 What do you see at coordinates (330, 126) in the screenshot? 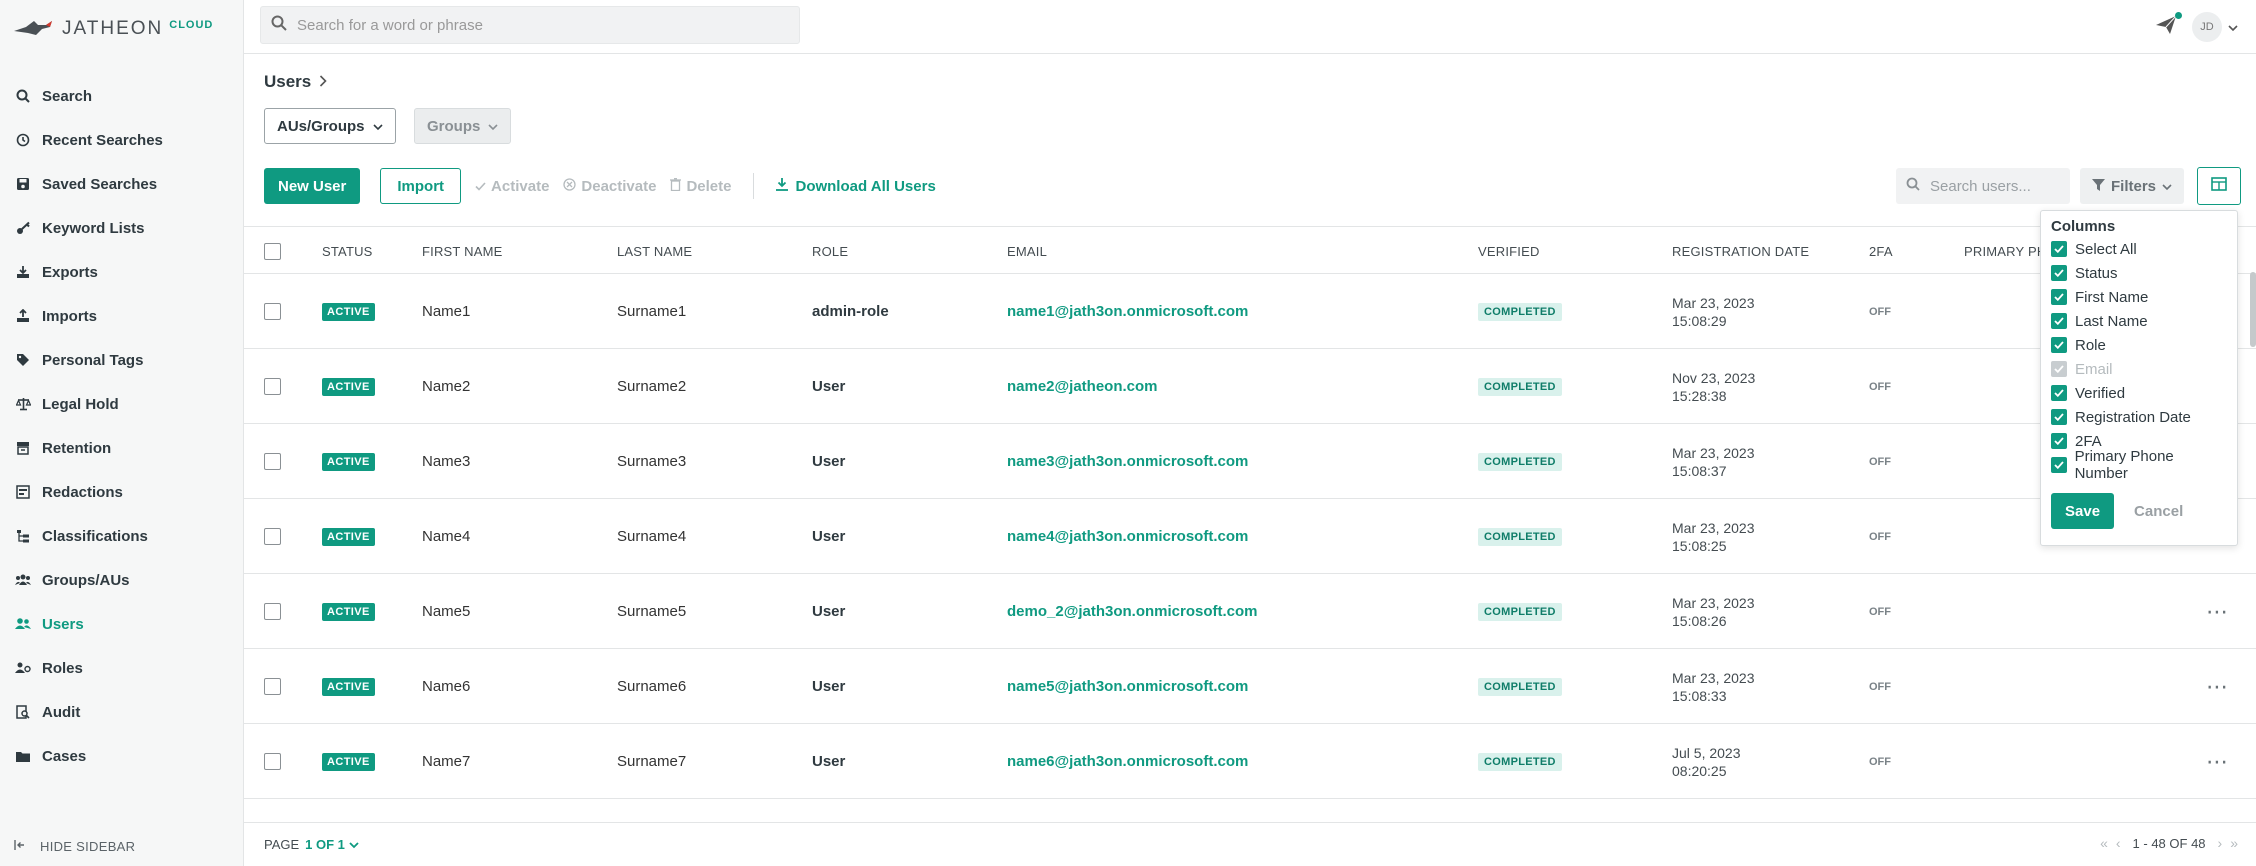
I see `aus-groups-dropdown: AUs/Groups` at bounding box center [330, 126].